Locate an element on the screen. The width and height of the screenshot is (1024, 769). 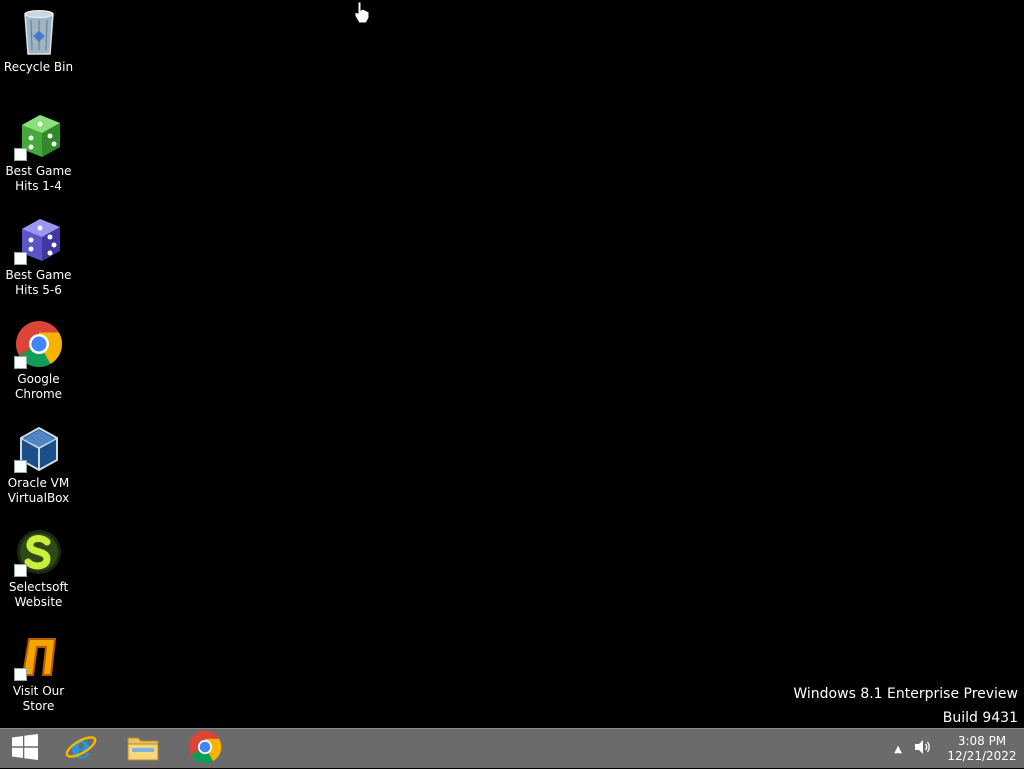
watermark-line-2: Build 9431 is located at coordinates (980, 718).